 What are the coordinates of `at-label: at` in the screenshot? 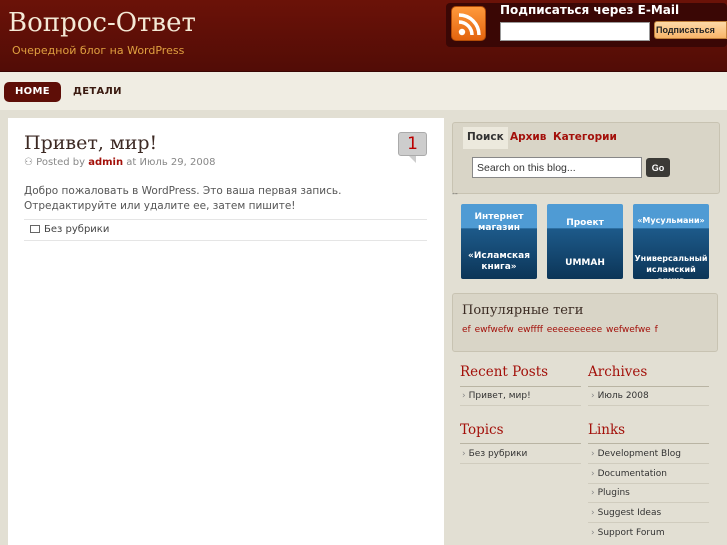 It's located at (131, 162).